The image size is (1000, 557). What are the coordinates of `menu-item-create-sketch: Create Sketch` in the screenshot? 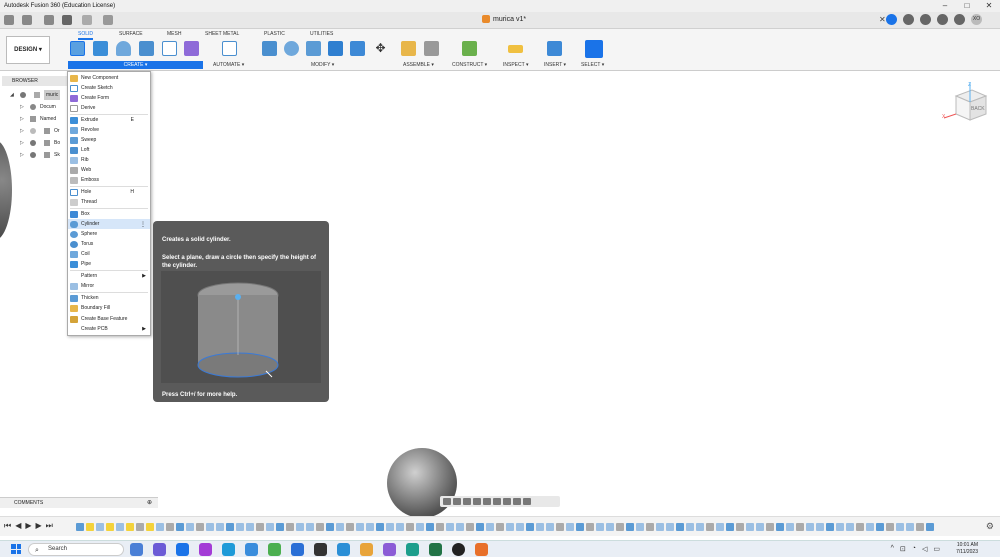 It's located at (109, 88).